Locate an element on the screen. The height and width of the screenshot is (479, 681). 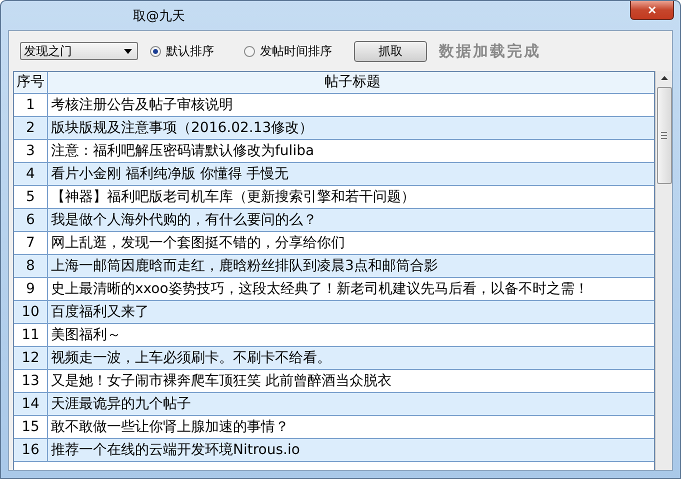
row-number: 1 is located at coordinates (31, 105).